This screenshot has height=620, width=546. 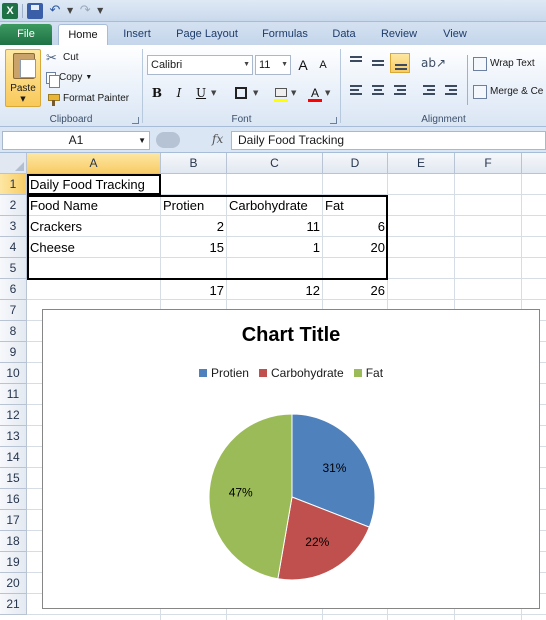 What do you see at coordinates (241, 93) in the screenshot?
I see `borders-button` at bounding box center [241, 93].